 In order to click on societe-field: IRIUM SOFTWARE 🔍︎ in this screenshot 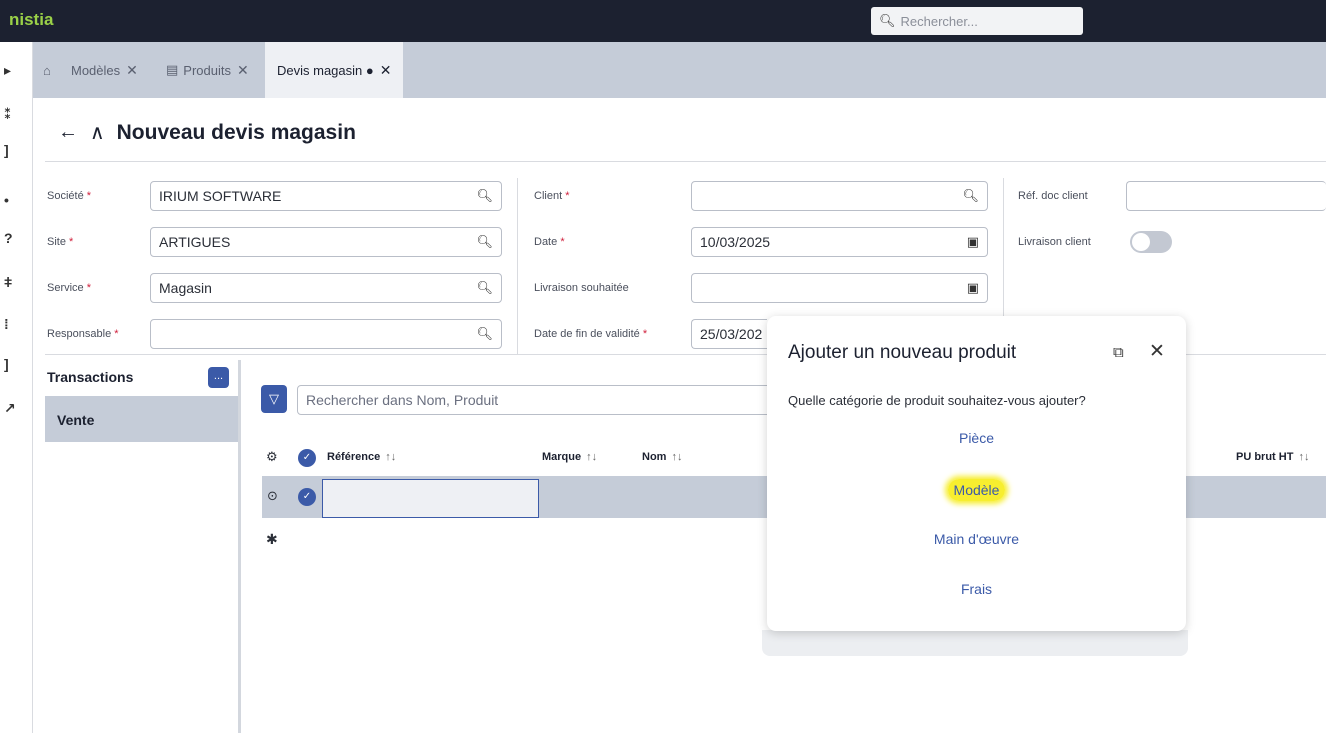, I will do `click(326, 196)`.